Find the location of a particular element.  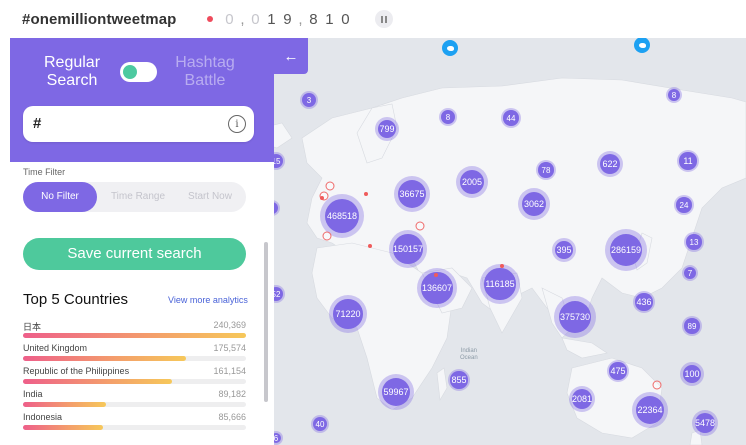

top-countries-title: Top 5 Countries is located at coordinates (76, 299).